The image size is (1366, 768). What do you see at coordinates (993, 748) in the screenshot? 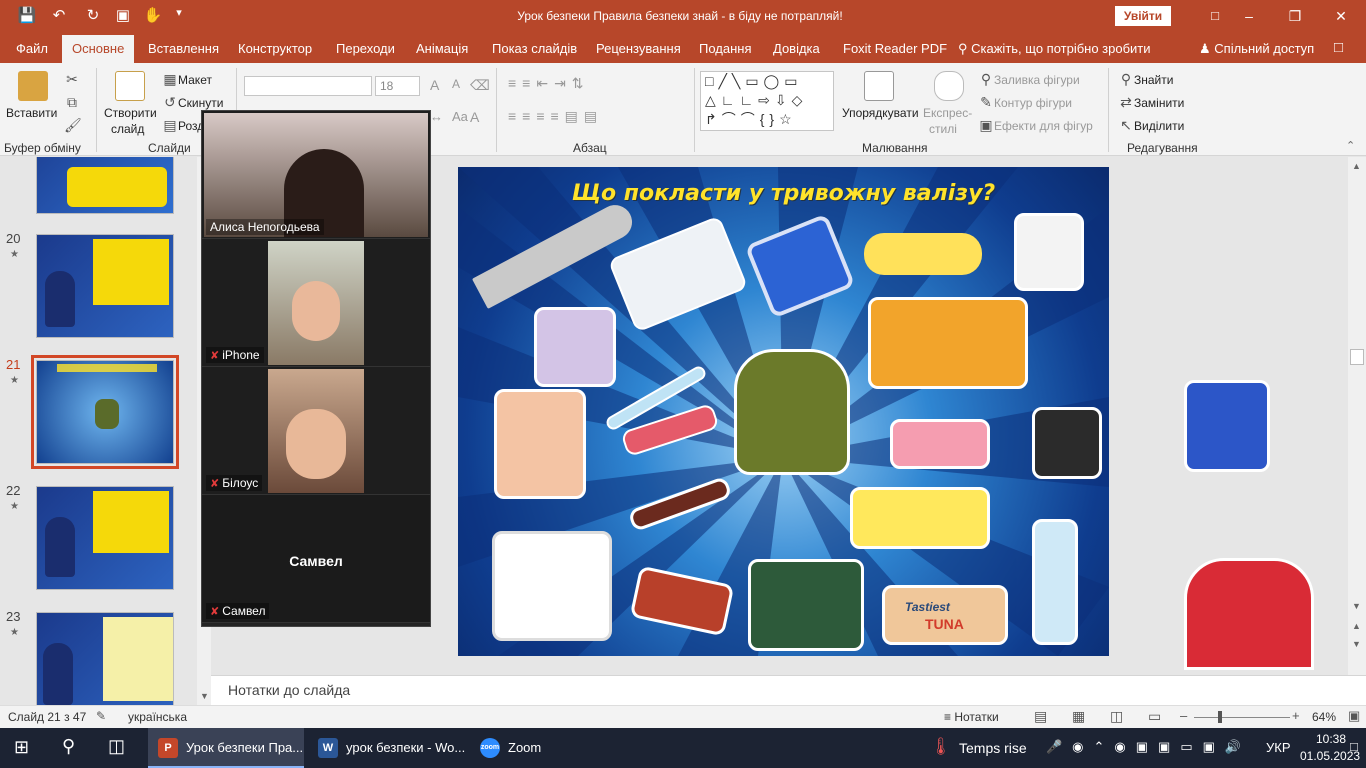
I see `weather-text: Temps rise` at bounding box center [993, 748].